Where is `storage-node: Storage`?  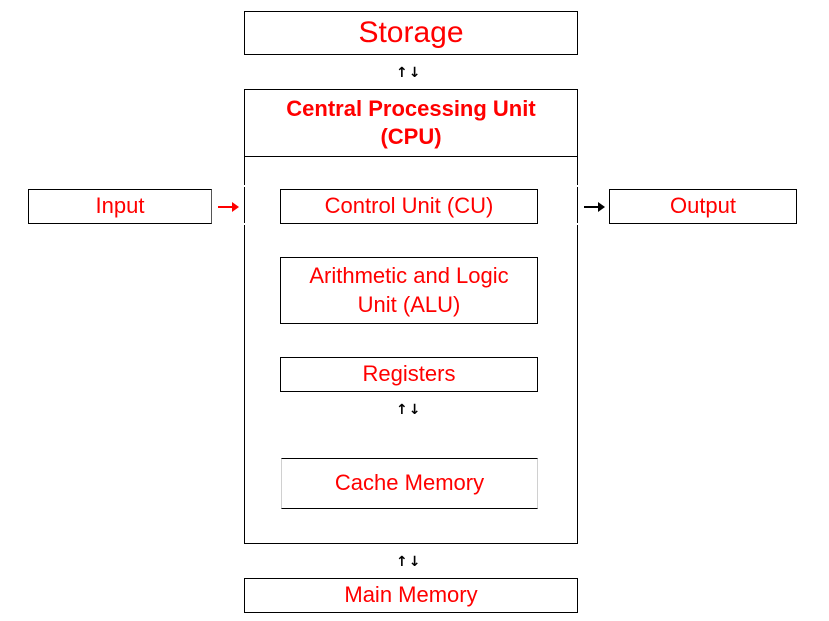 storage-node: Storage is located at coordinates (411, 33).